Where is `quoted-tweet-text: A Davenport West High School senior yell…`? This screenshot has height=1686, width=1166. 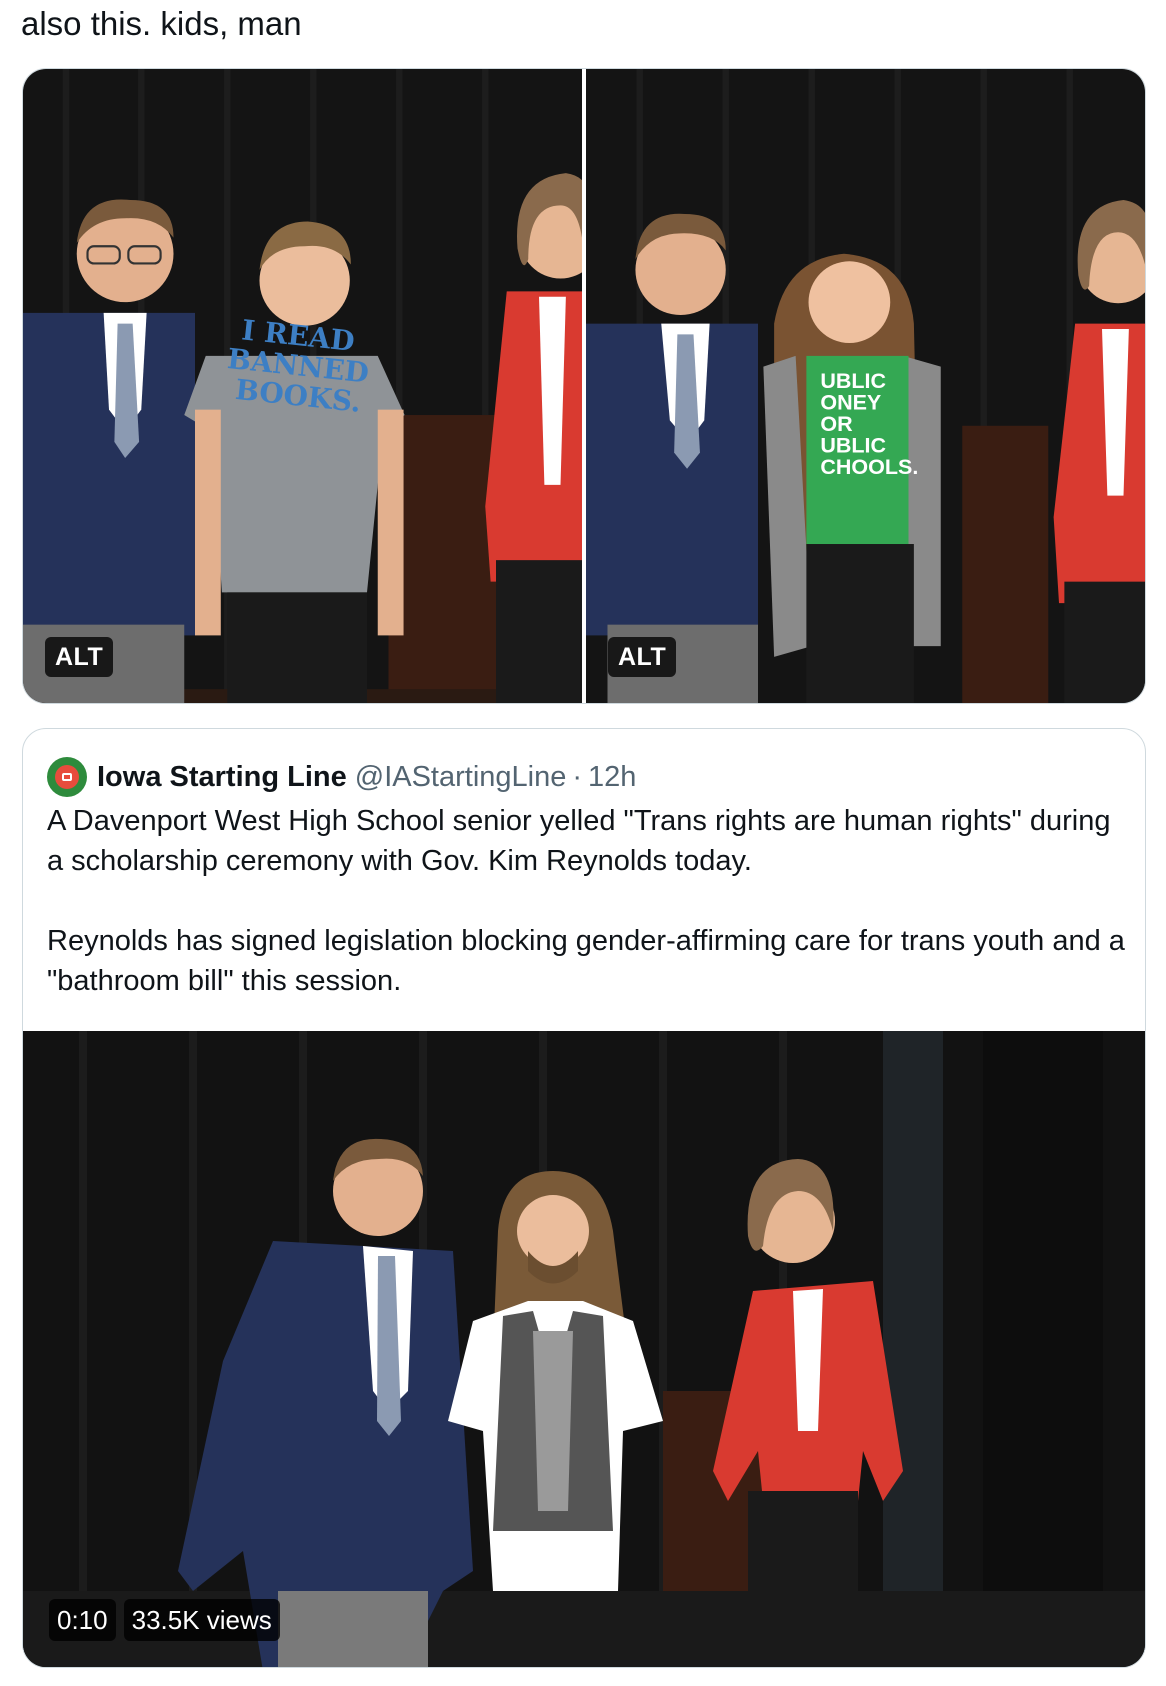
quoted-tweet-text: A Davenport West High School senior yell… is located at coordinates (587, 901).